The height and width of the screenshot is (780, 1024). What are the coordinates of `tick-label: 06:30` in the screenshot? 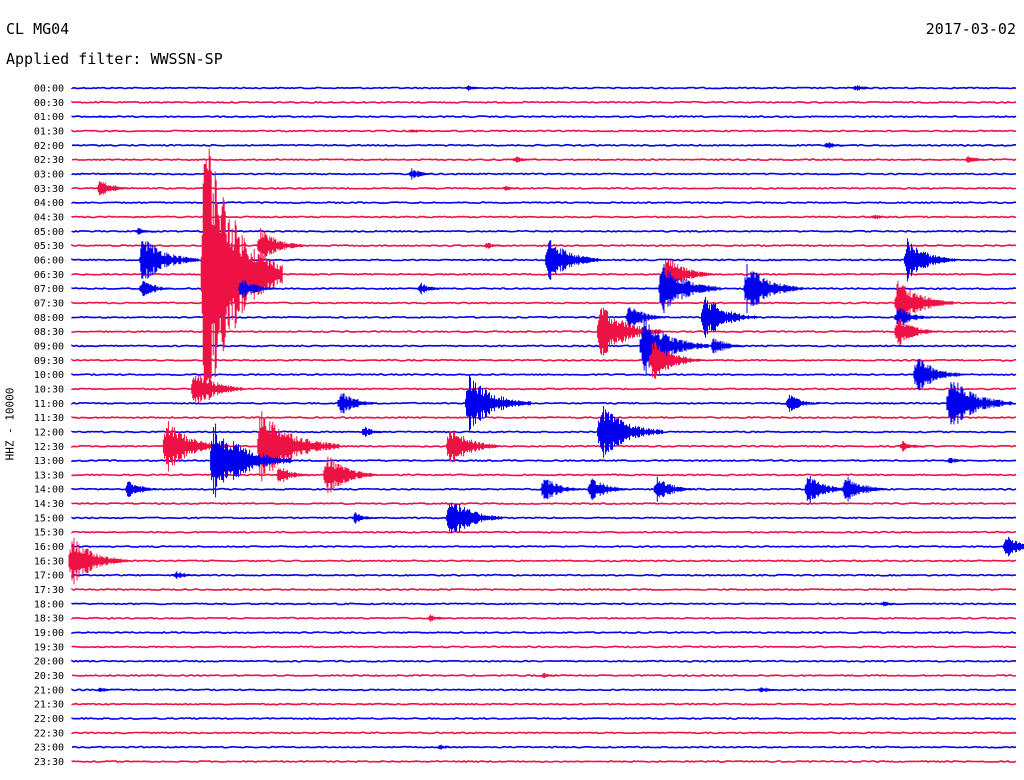 It's located at (49, 275).